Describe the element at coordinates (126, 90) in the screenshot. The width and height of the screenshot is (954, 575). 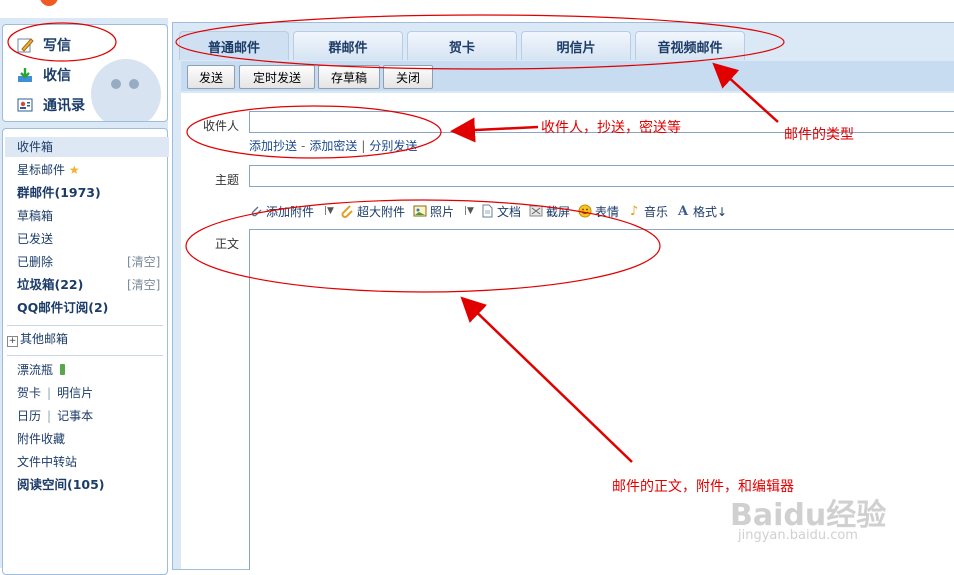
I see `qq-penguin-icon` at that location.